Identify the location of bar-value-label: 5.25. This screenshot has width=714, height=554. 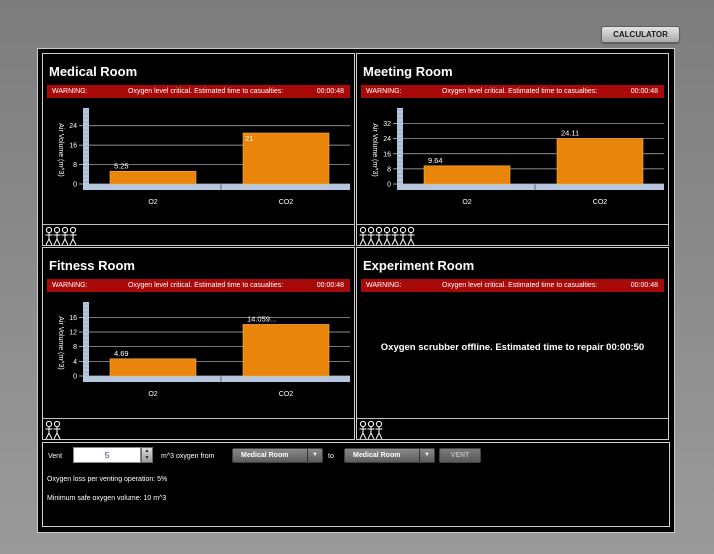
(121, 165).